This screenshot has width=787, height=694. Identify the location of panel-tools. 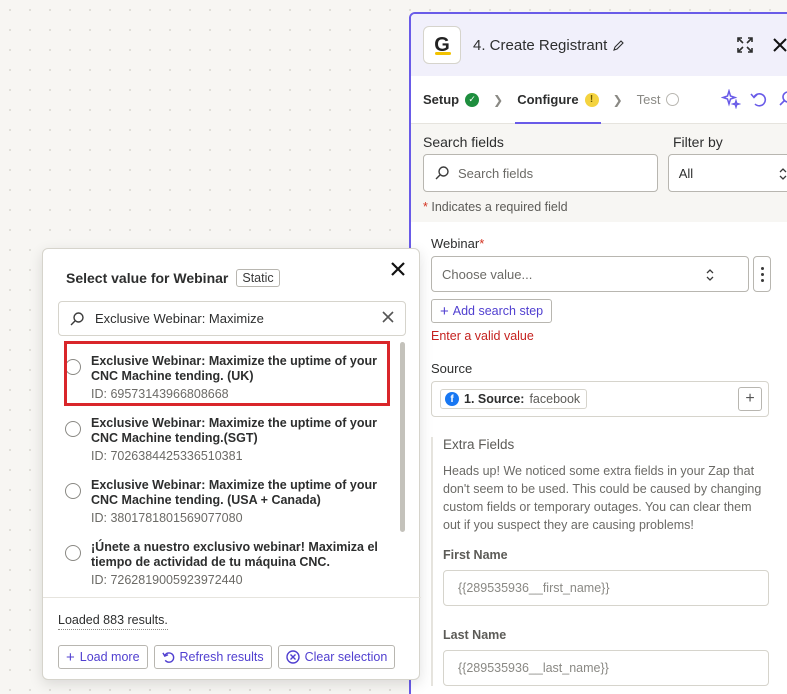
(754, 99).